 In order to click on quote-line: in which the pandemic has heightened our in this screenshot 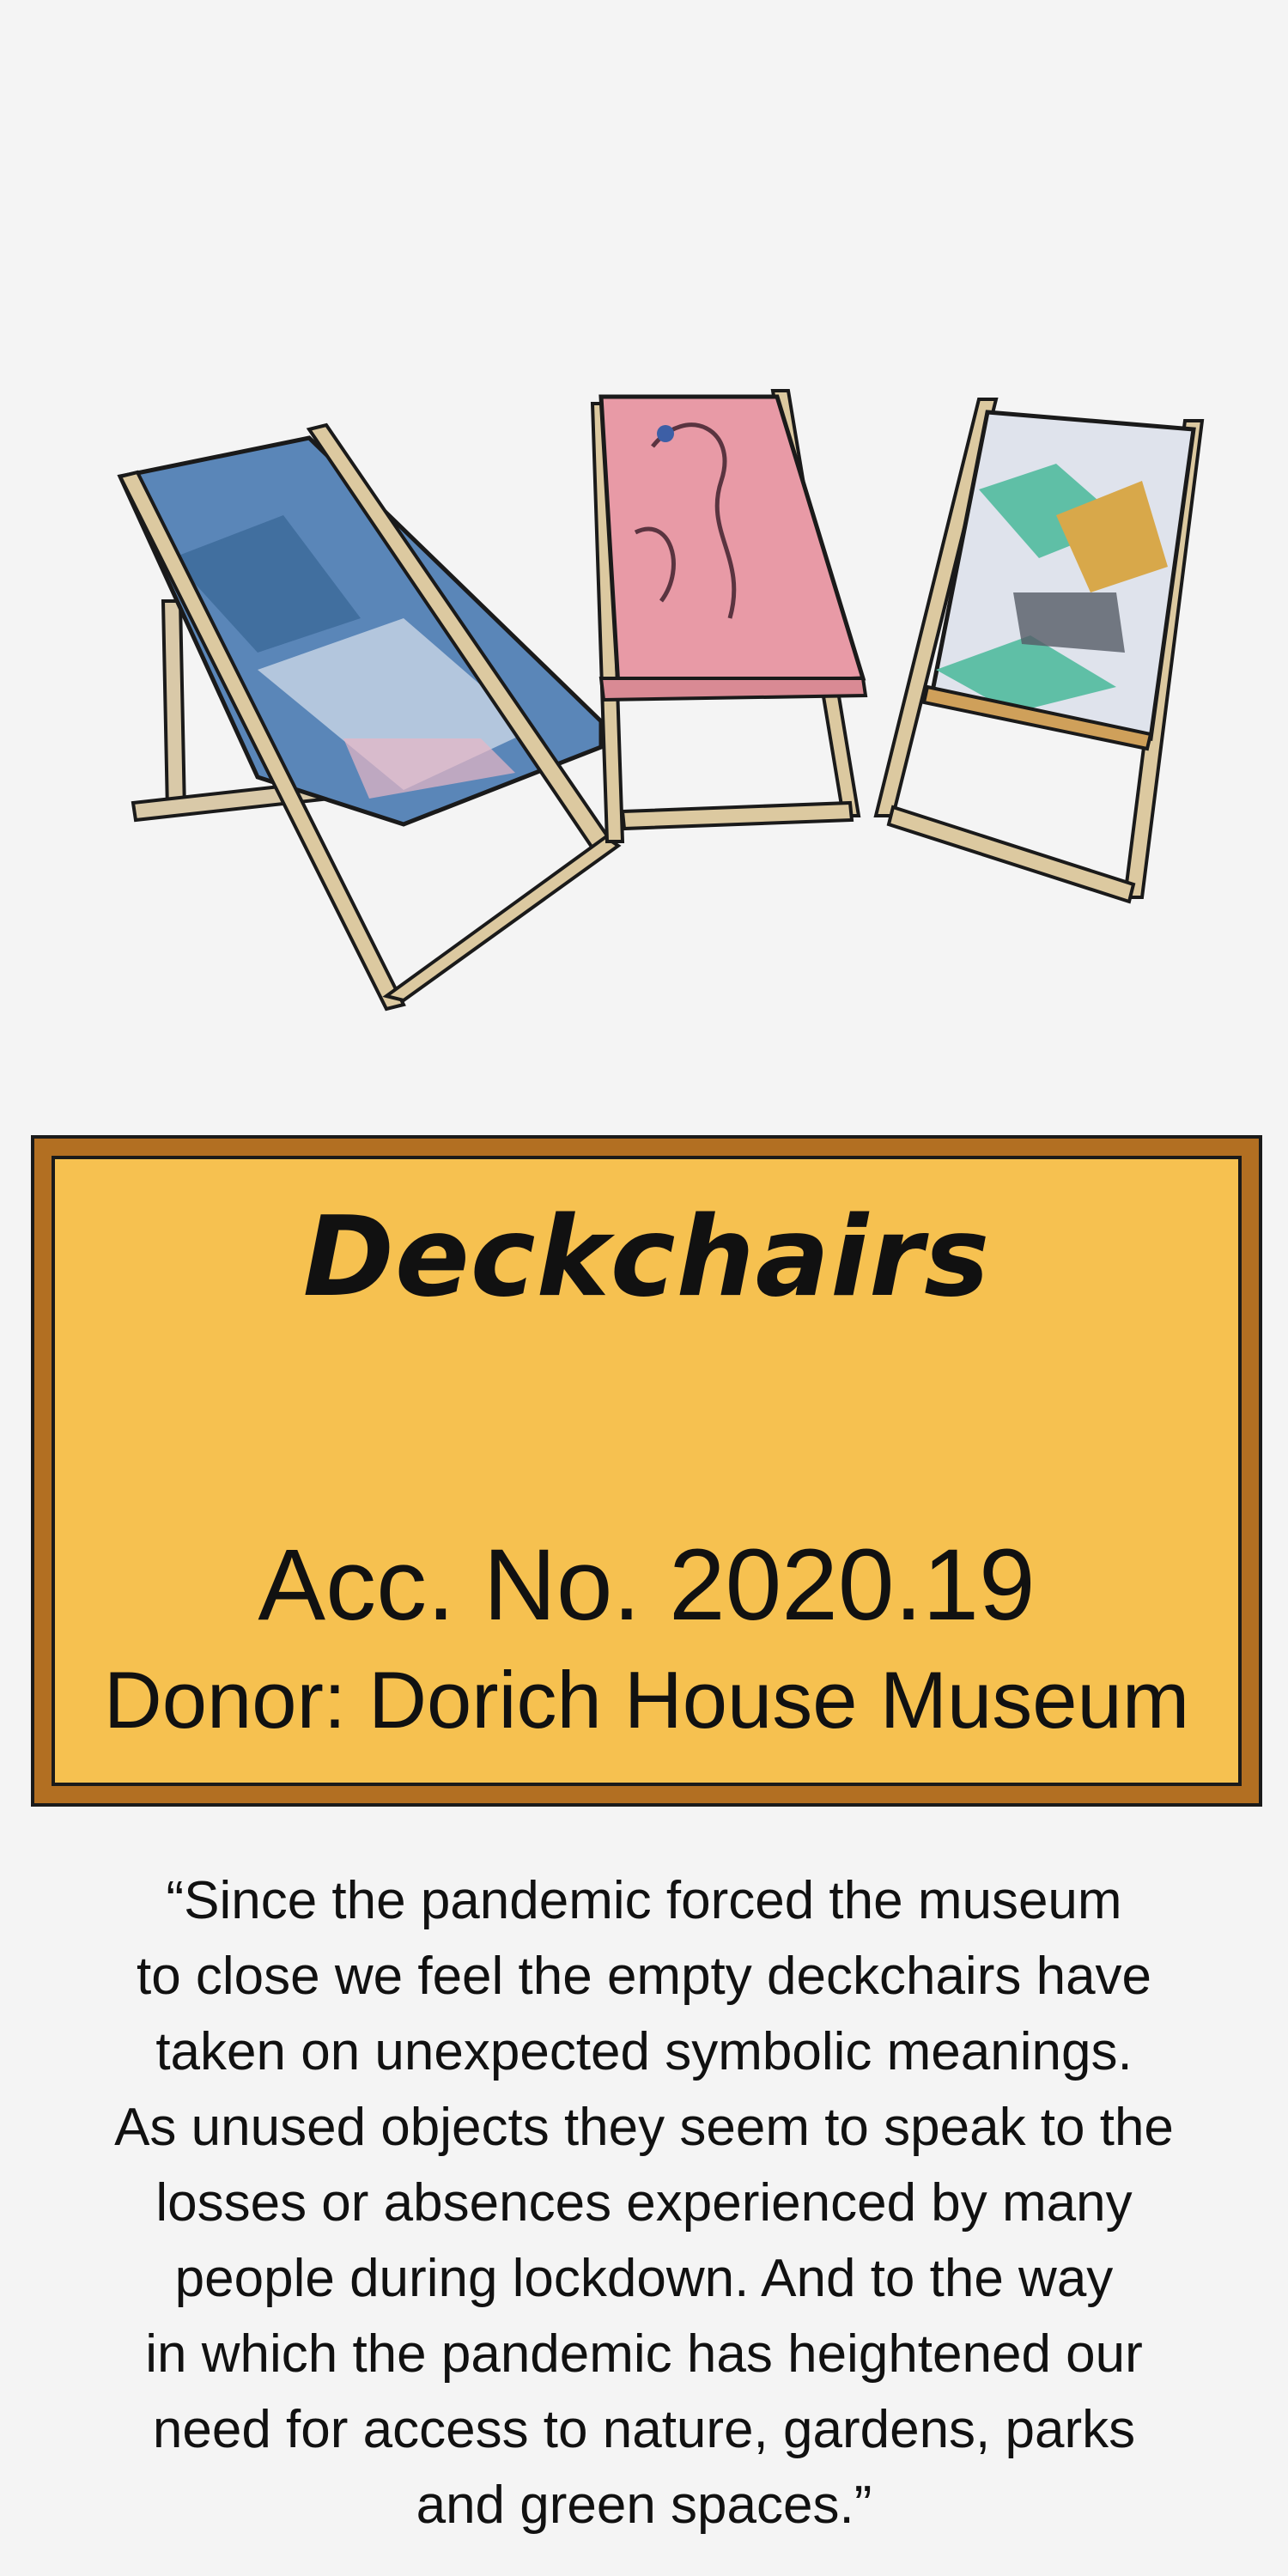, I will do `click(644, 2354)`.